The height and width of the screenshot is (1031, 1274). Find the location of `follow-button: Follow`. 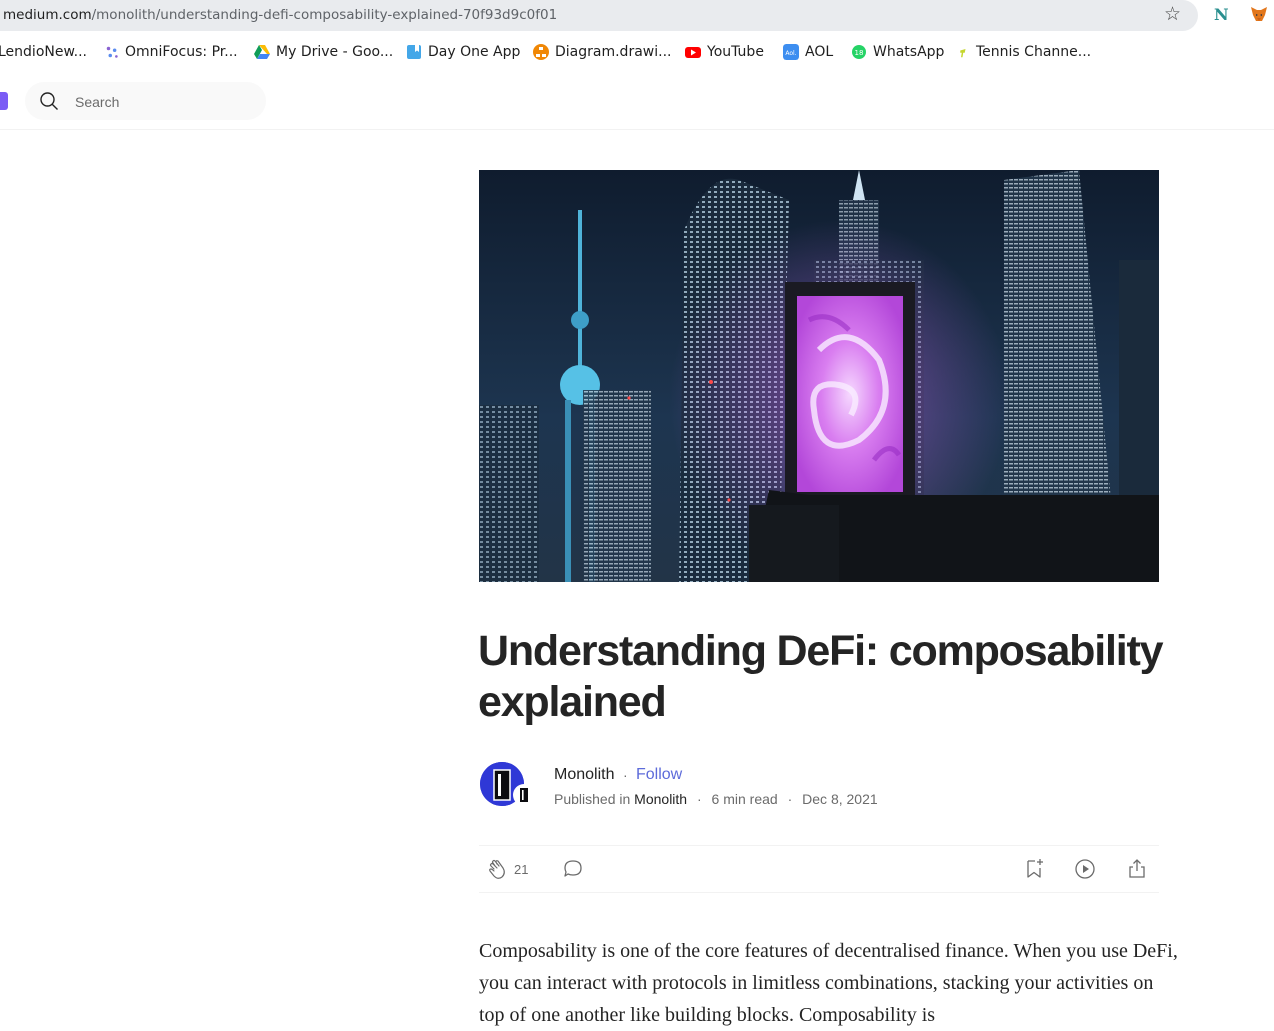

follow-button: Follow is located at coordinates (659, 775).